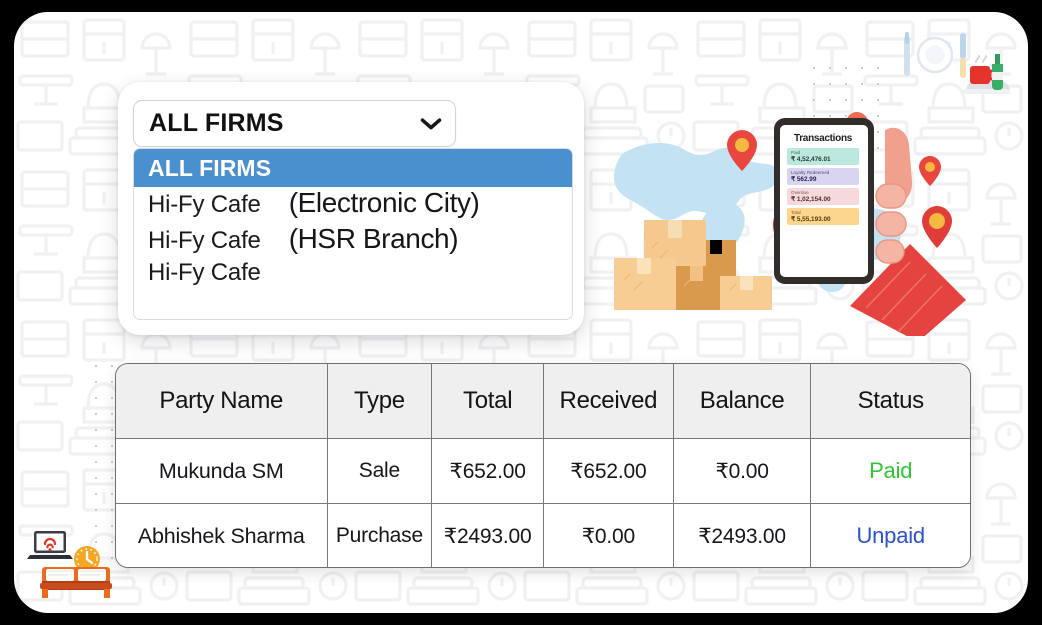 The image size is (1042, 625). I want to click on cell-balance: ₹2493.00, so click(743, 535).